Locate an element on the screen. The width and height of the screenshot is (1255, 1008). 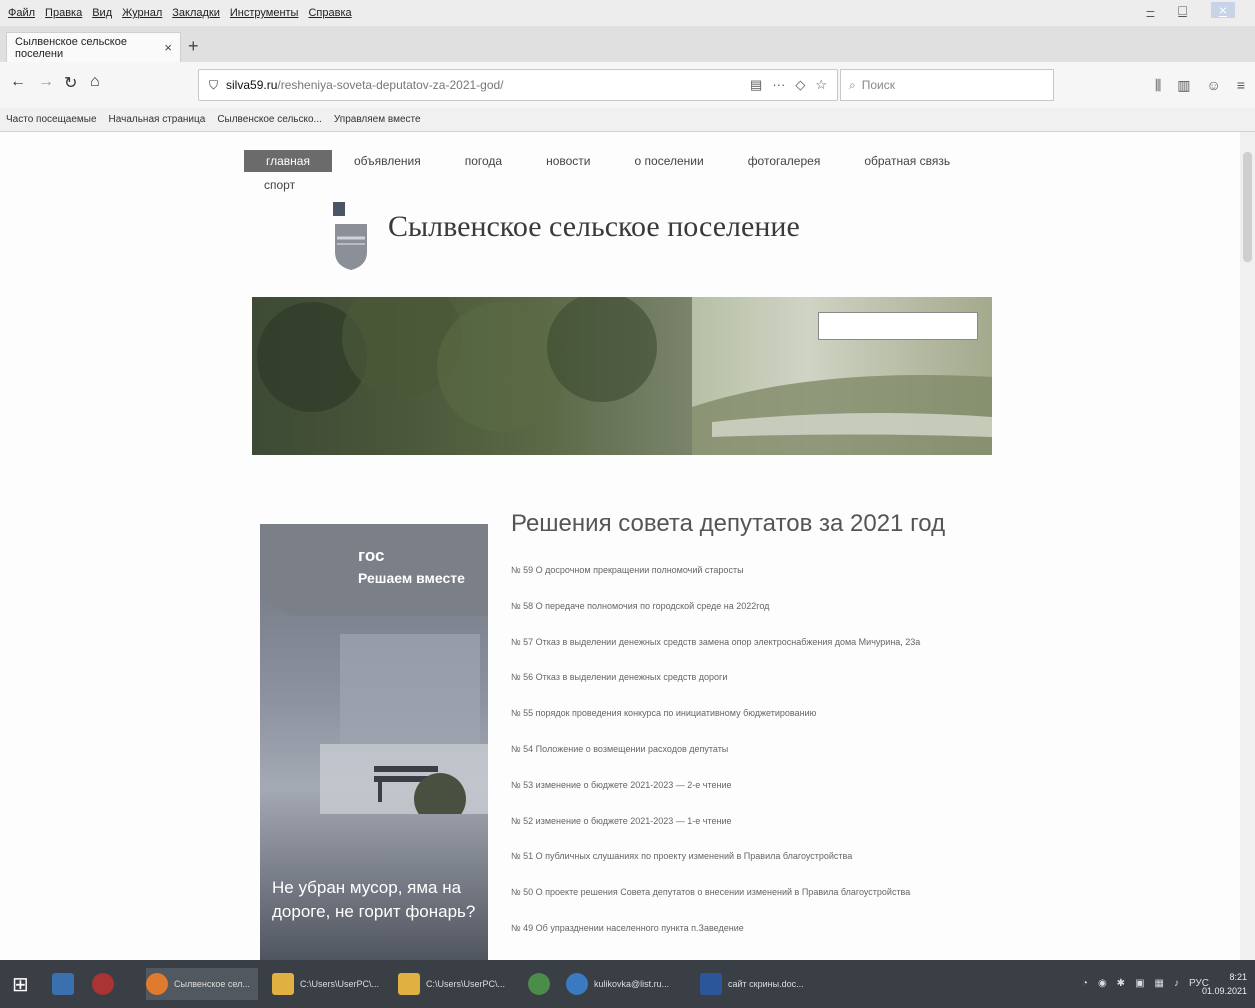
taskbar-chrome is located at coordinates (542, 984).